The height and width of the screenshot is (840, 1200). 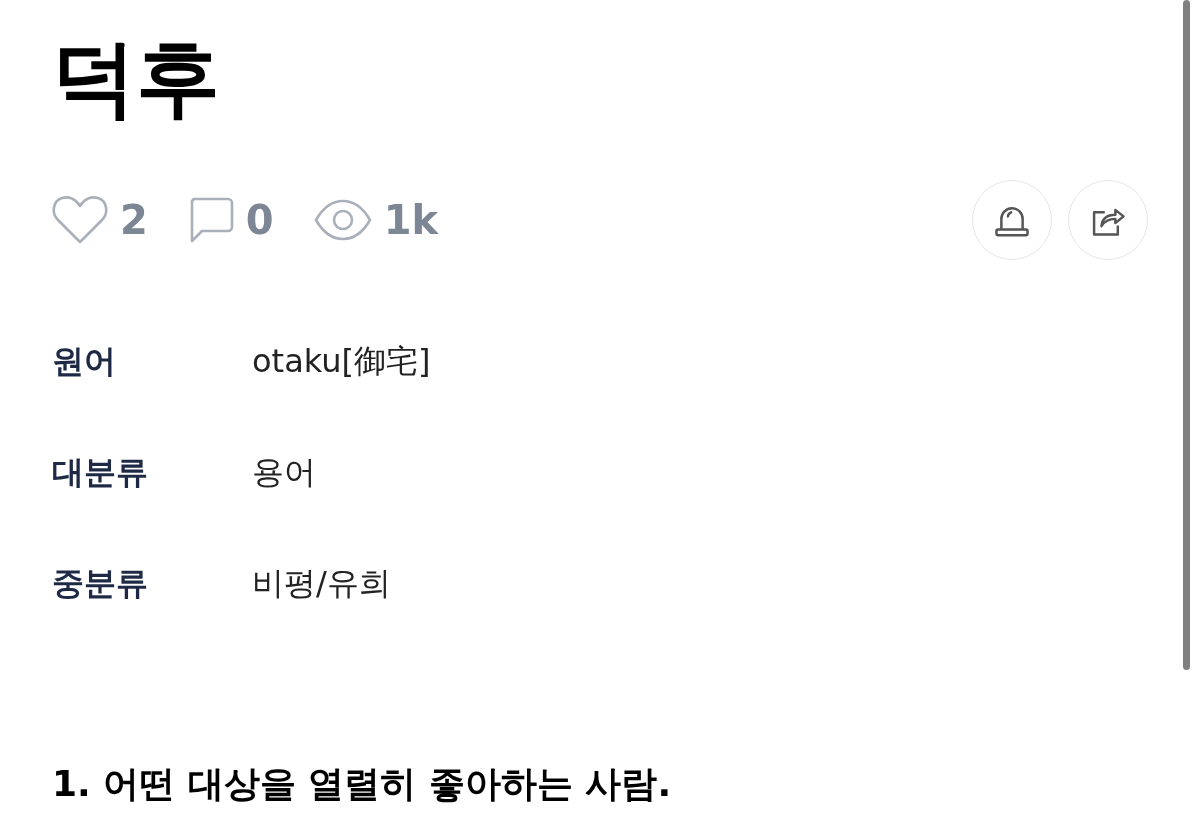 What do you see at coordinates (100, 472) in the screenshot?
I see `info-label: 대분류` at bounding box center [100, 472].